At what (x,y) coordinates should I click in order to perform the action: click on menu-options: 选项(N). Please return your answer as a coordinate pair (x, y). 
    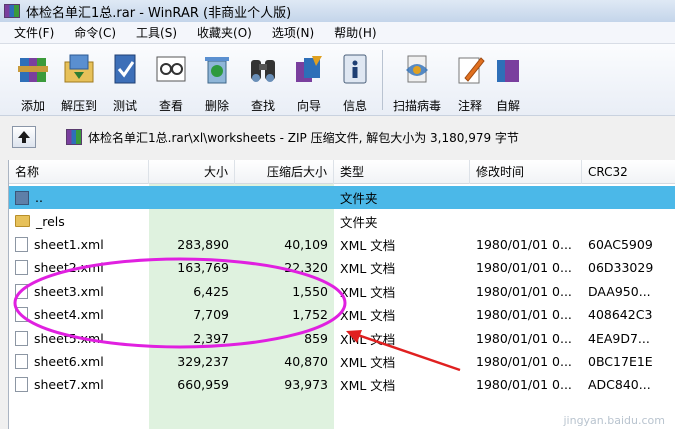
    Looking at the image, I should click on (289, 32).